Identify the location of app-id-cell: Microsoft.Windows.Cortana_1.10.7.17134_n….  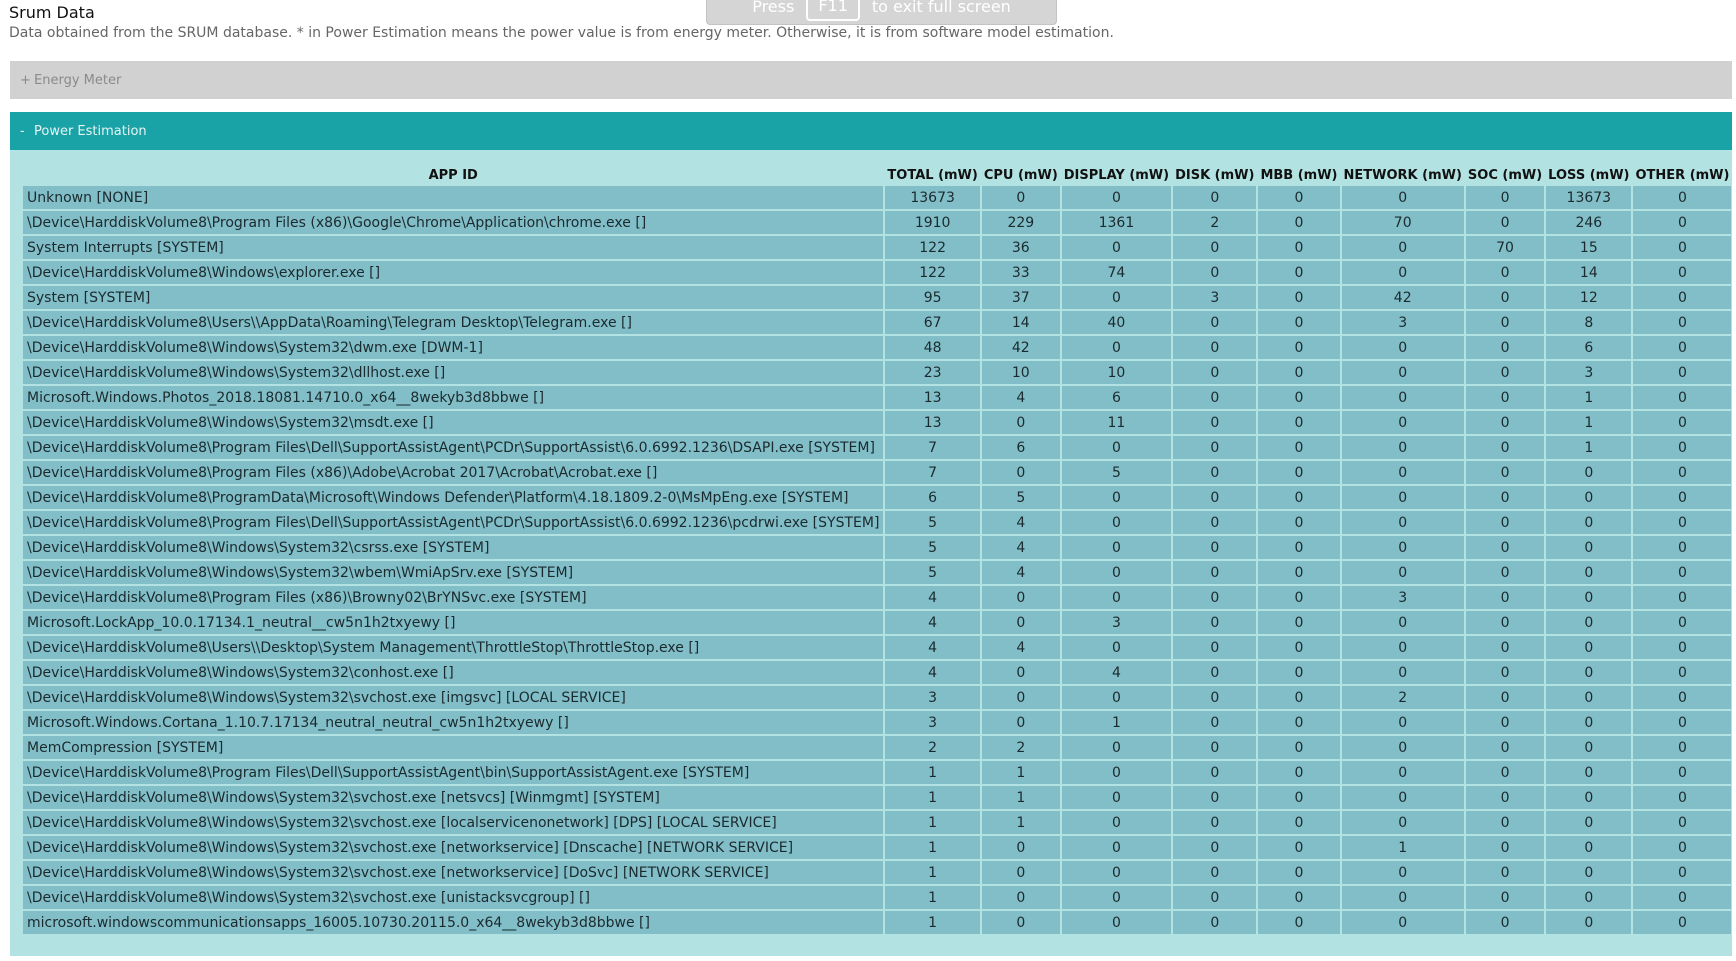
(453, 722).